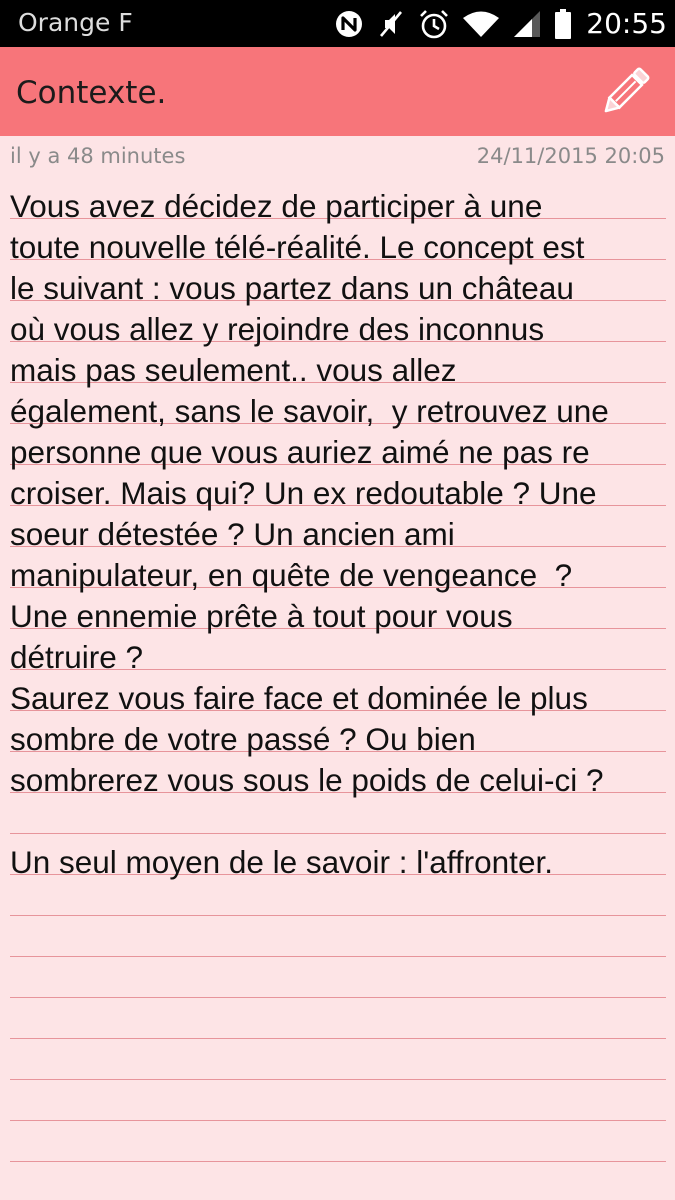  Describe the element at coordinates (434, 24) in the screenshot. I see `alarm-icon` at that location.